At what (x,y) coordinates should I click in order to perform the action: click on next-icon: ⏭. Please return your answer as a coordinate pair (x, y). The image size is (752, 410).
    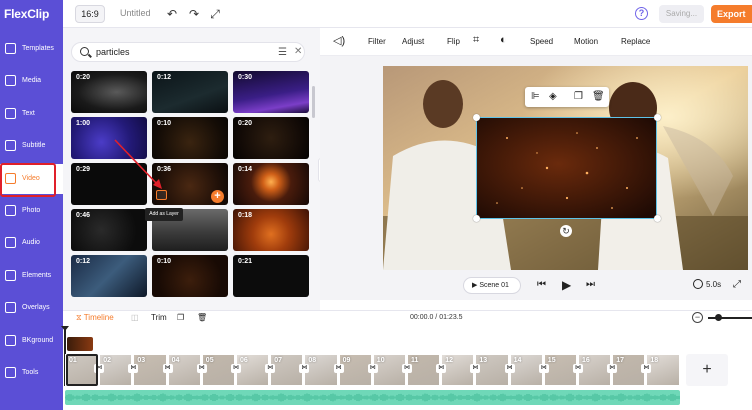
    Looking at the image, I should click on (590, 284).